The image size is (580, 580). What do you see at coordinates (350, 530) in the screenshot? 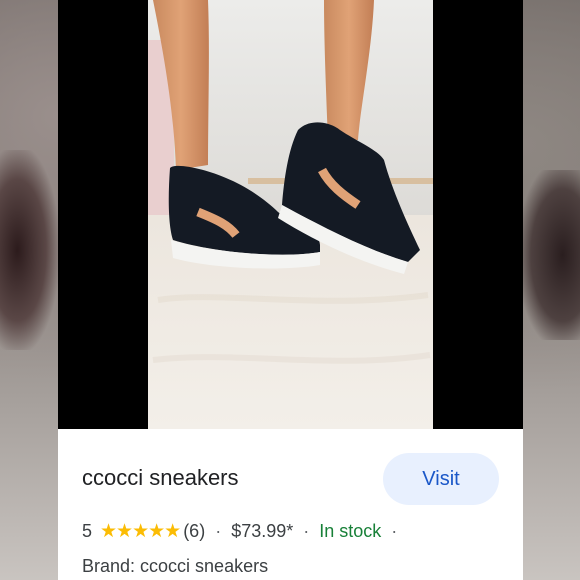
I see `stock-status: In stock` at bounding box center [350, 530].